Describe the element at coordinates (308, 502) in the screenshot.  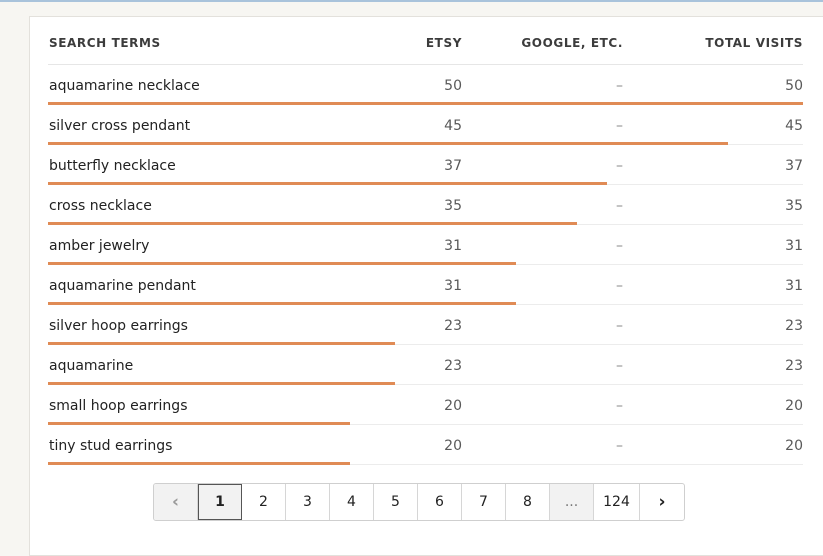
I see `page-button-3: 3` at that location.